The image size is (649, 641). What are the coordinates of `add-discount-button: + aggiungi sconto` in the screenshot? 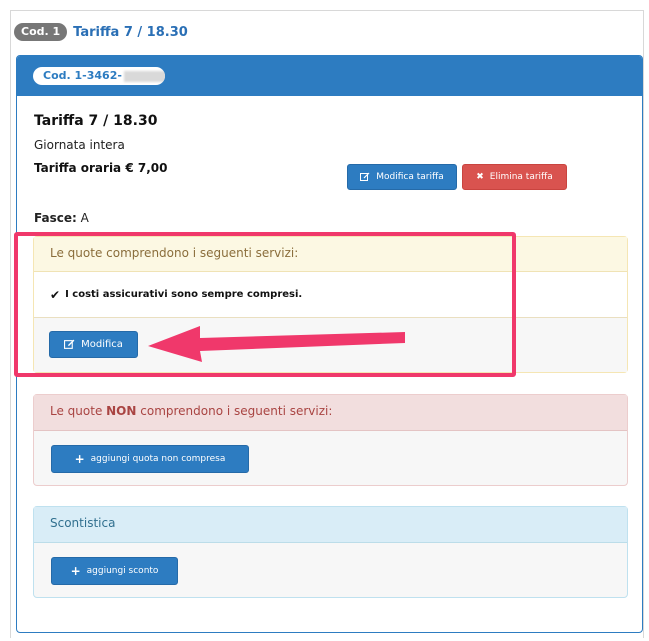 It's located at (114, 571).